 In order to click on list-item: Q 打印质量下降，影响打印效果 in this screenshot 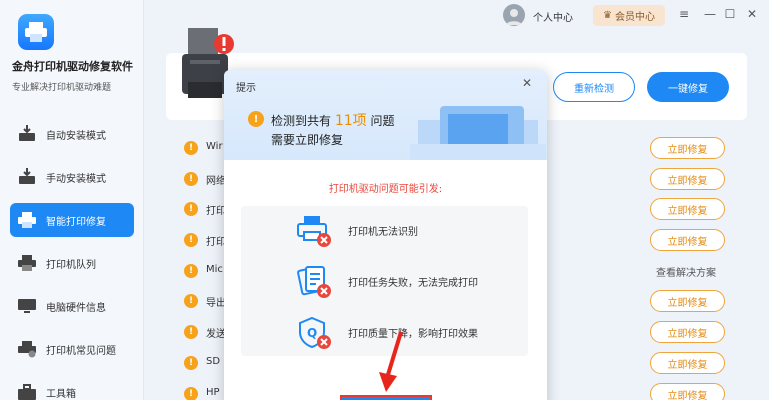, I will do `click(406, 334)`.